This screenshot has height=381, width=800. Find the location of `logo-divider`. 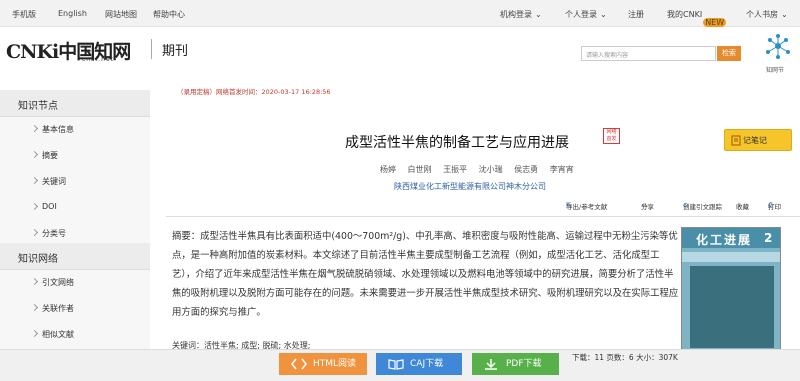

logo-divider is located at coordinates (151, 49).